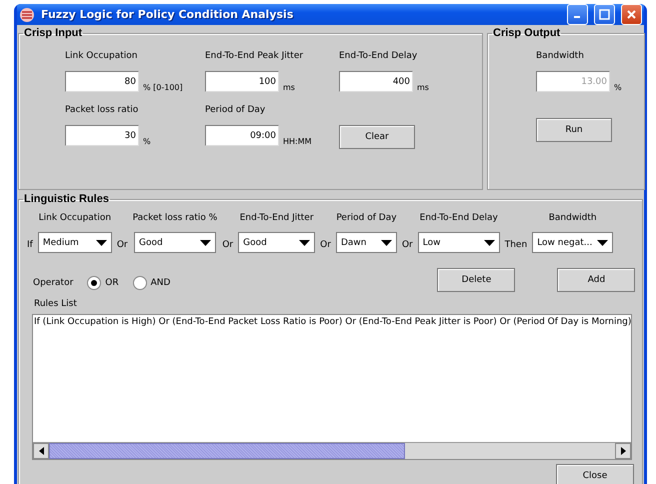 The image size is (656, 484). What do you see at coordinates (175, 218) in the screenshot?
I see `field-label: Packet loss ratio %` at bounding box center [175, 218].